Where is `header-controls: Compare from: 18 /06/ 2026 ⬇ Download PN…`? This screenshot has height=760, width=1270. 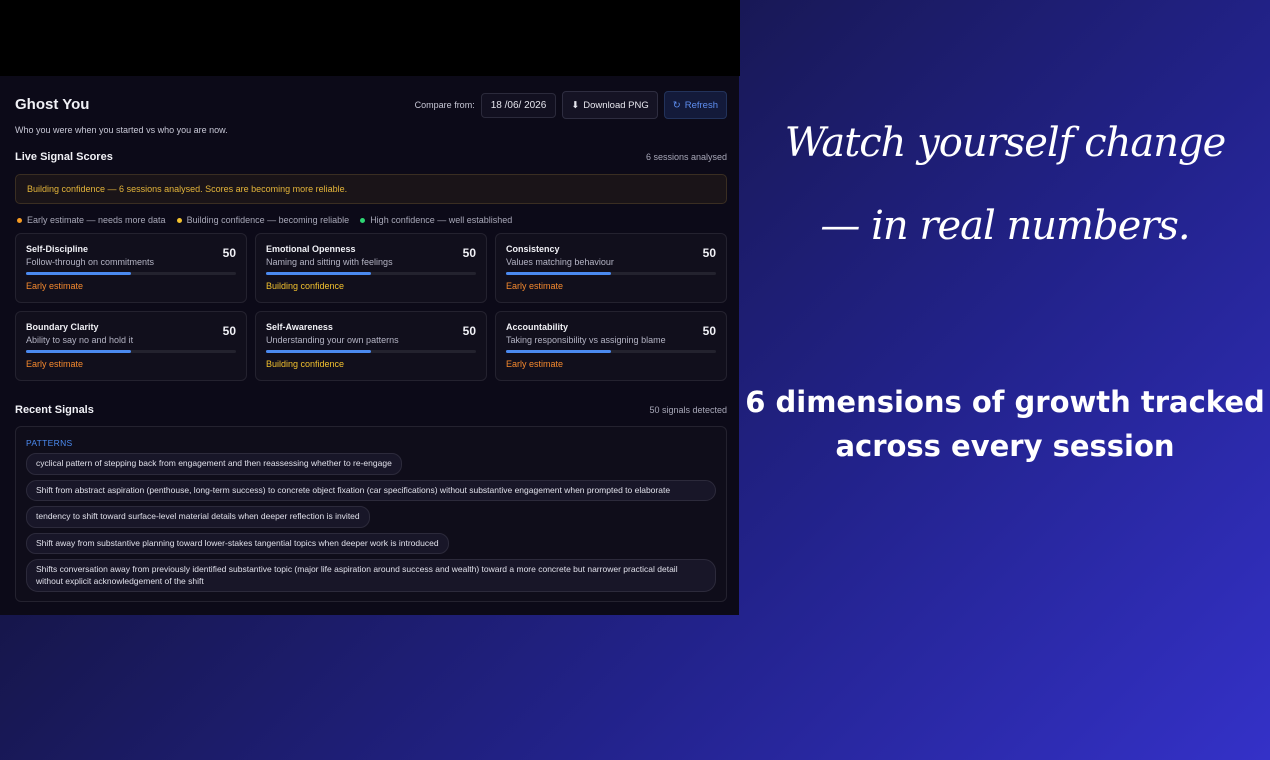 header-controls: Compare from: 18 /06/ 2026 ⬇ Download PN… is located at coordinates (571, 105).